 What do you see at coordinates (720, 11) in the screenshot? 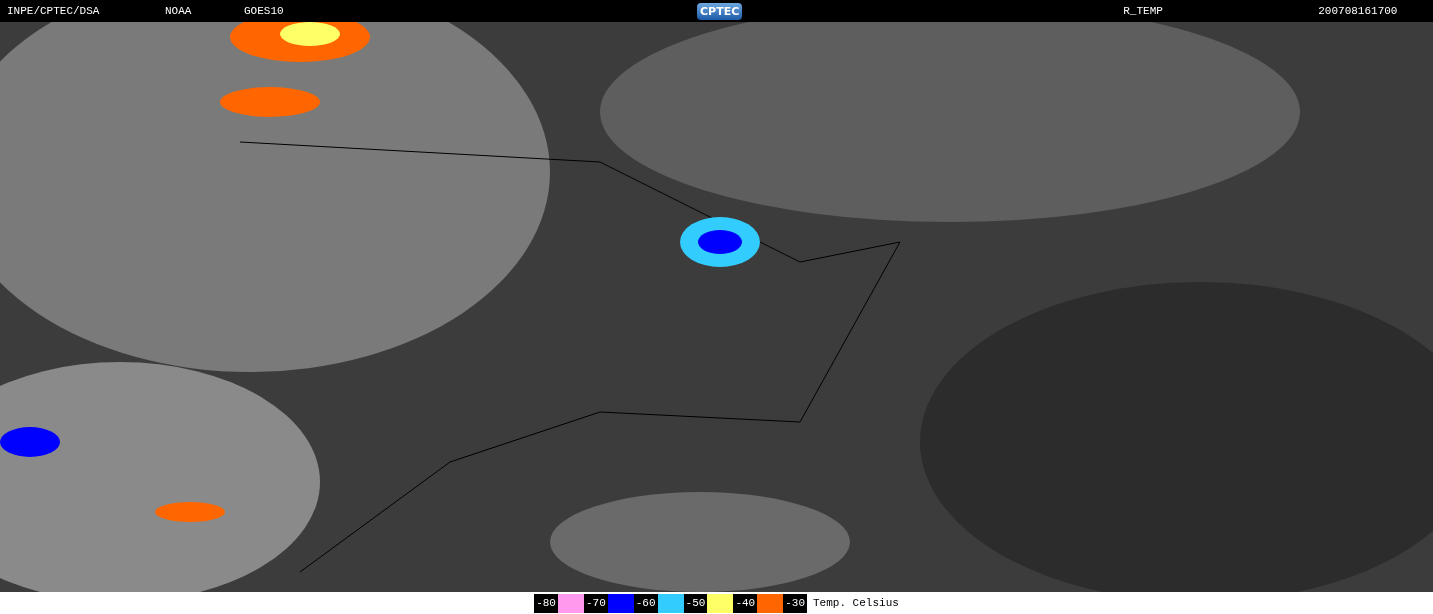
I see `logo: CPTEC` at bounding box center [720, 11].